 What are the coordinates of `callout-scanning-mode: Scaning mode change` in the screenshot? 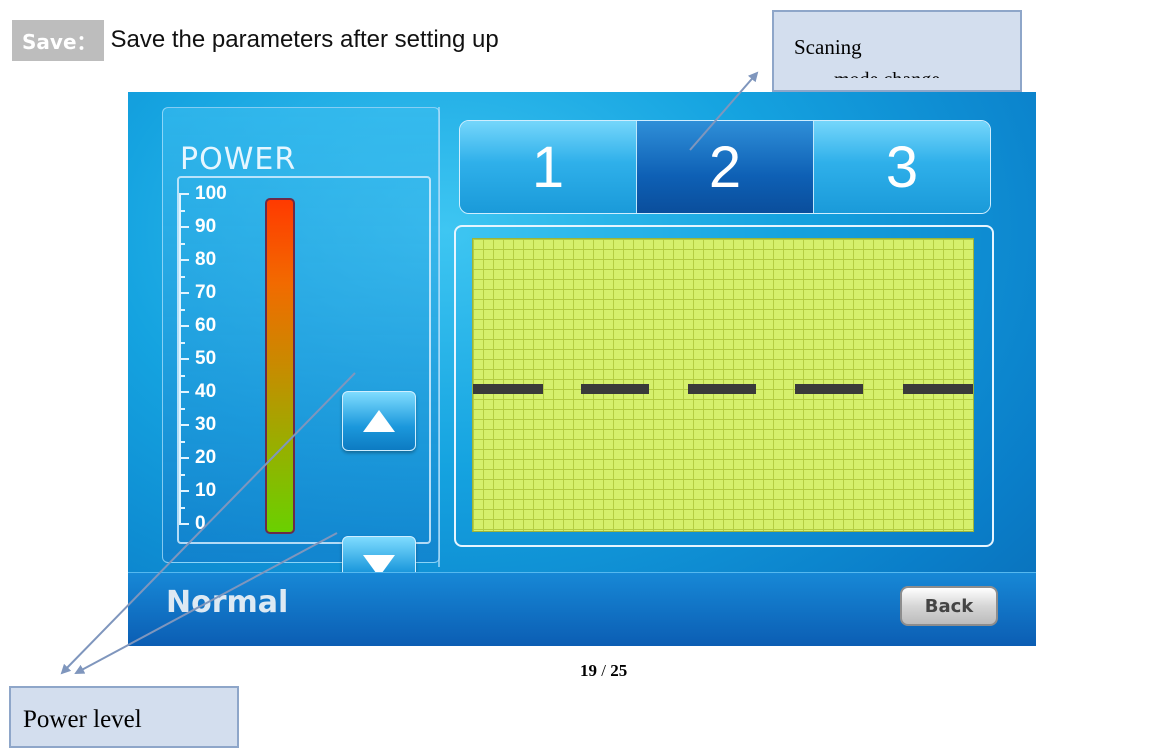 It's located at (897, 51).